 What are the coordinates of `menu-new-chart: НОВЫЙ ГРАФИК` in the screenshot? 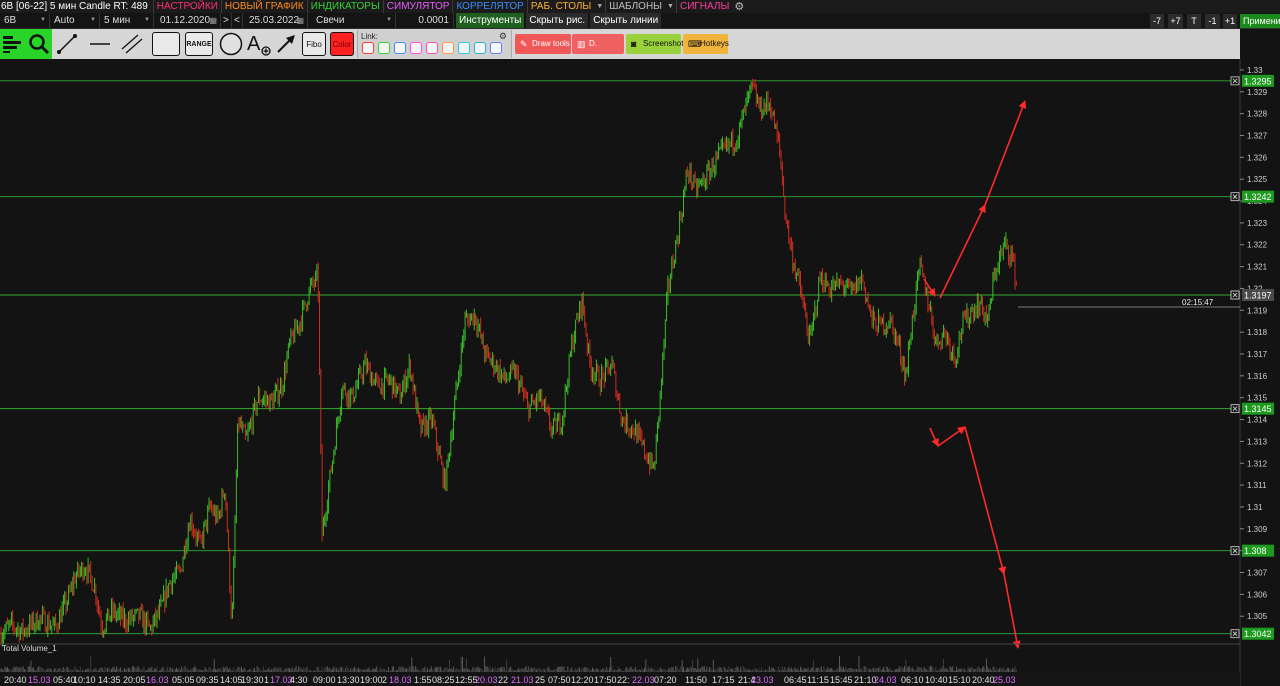 It's located at (263, 6).